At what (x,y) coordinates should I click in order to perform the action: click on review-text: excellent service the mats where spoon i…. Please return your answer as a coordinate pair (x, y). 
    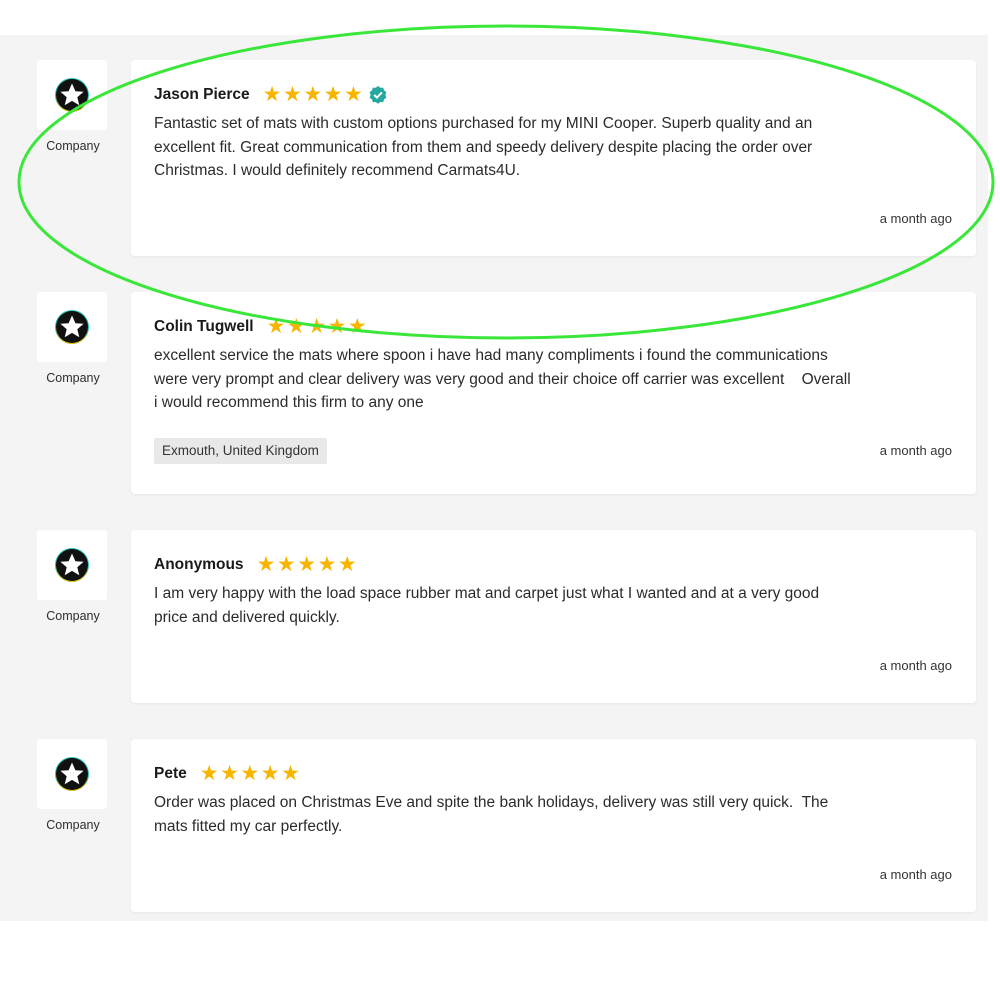
    Looking at the image, I should click on (502, 379).